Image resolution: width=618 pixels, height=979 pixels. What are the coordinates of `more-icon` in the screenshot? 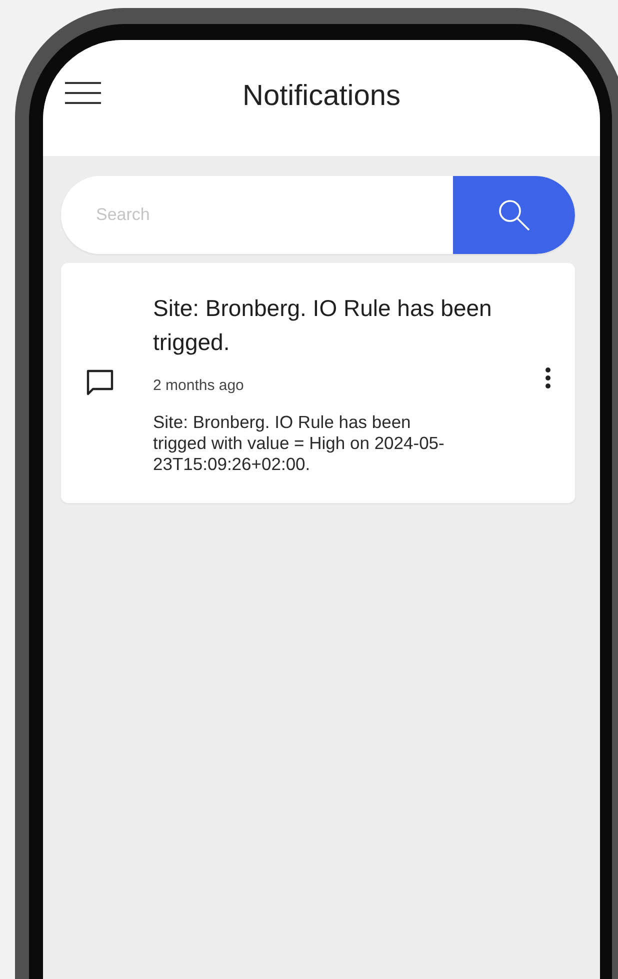 It's located at (548, 378).